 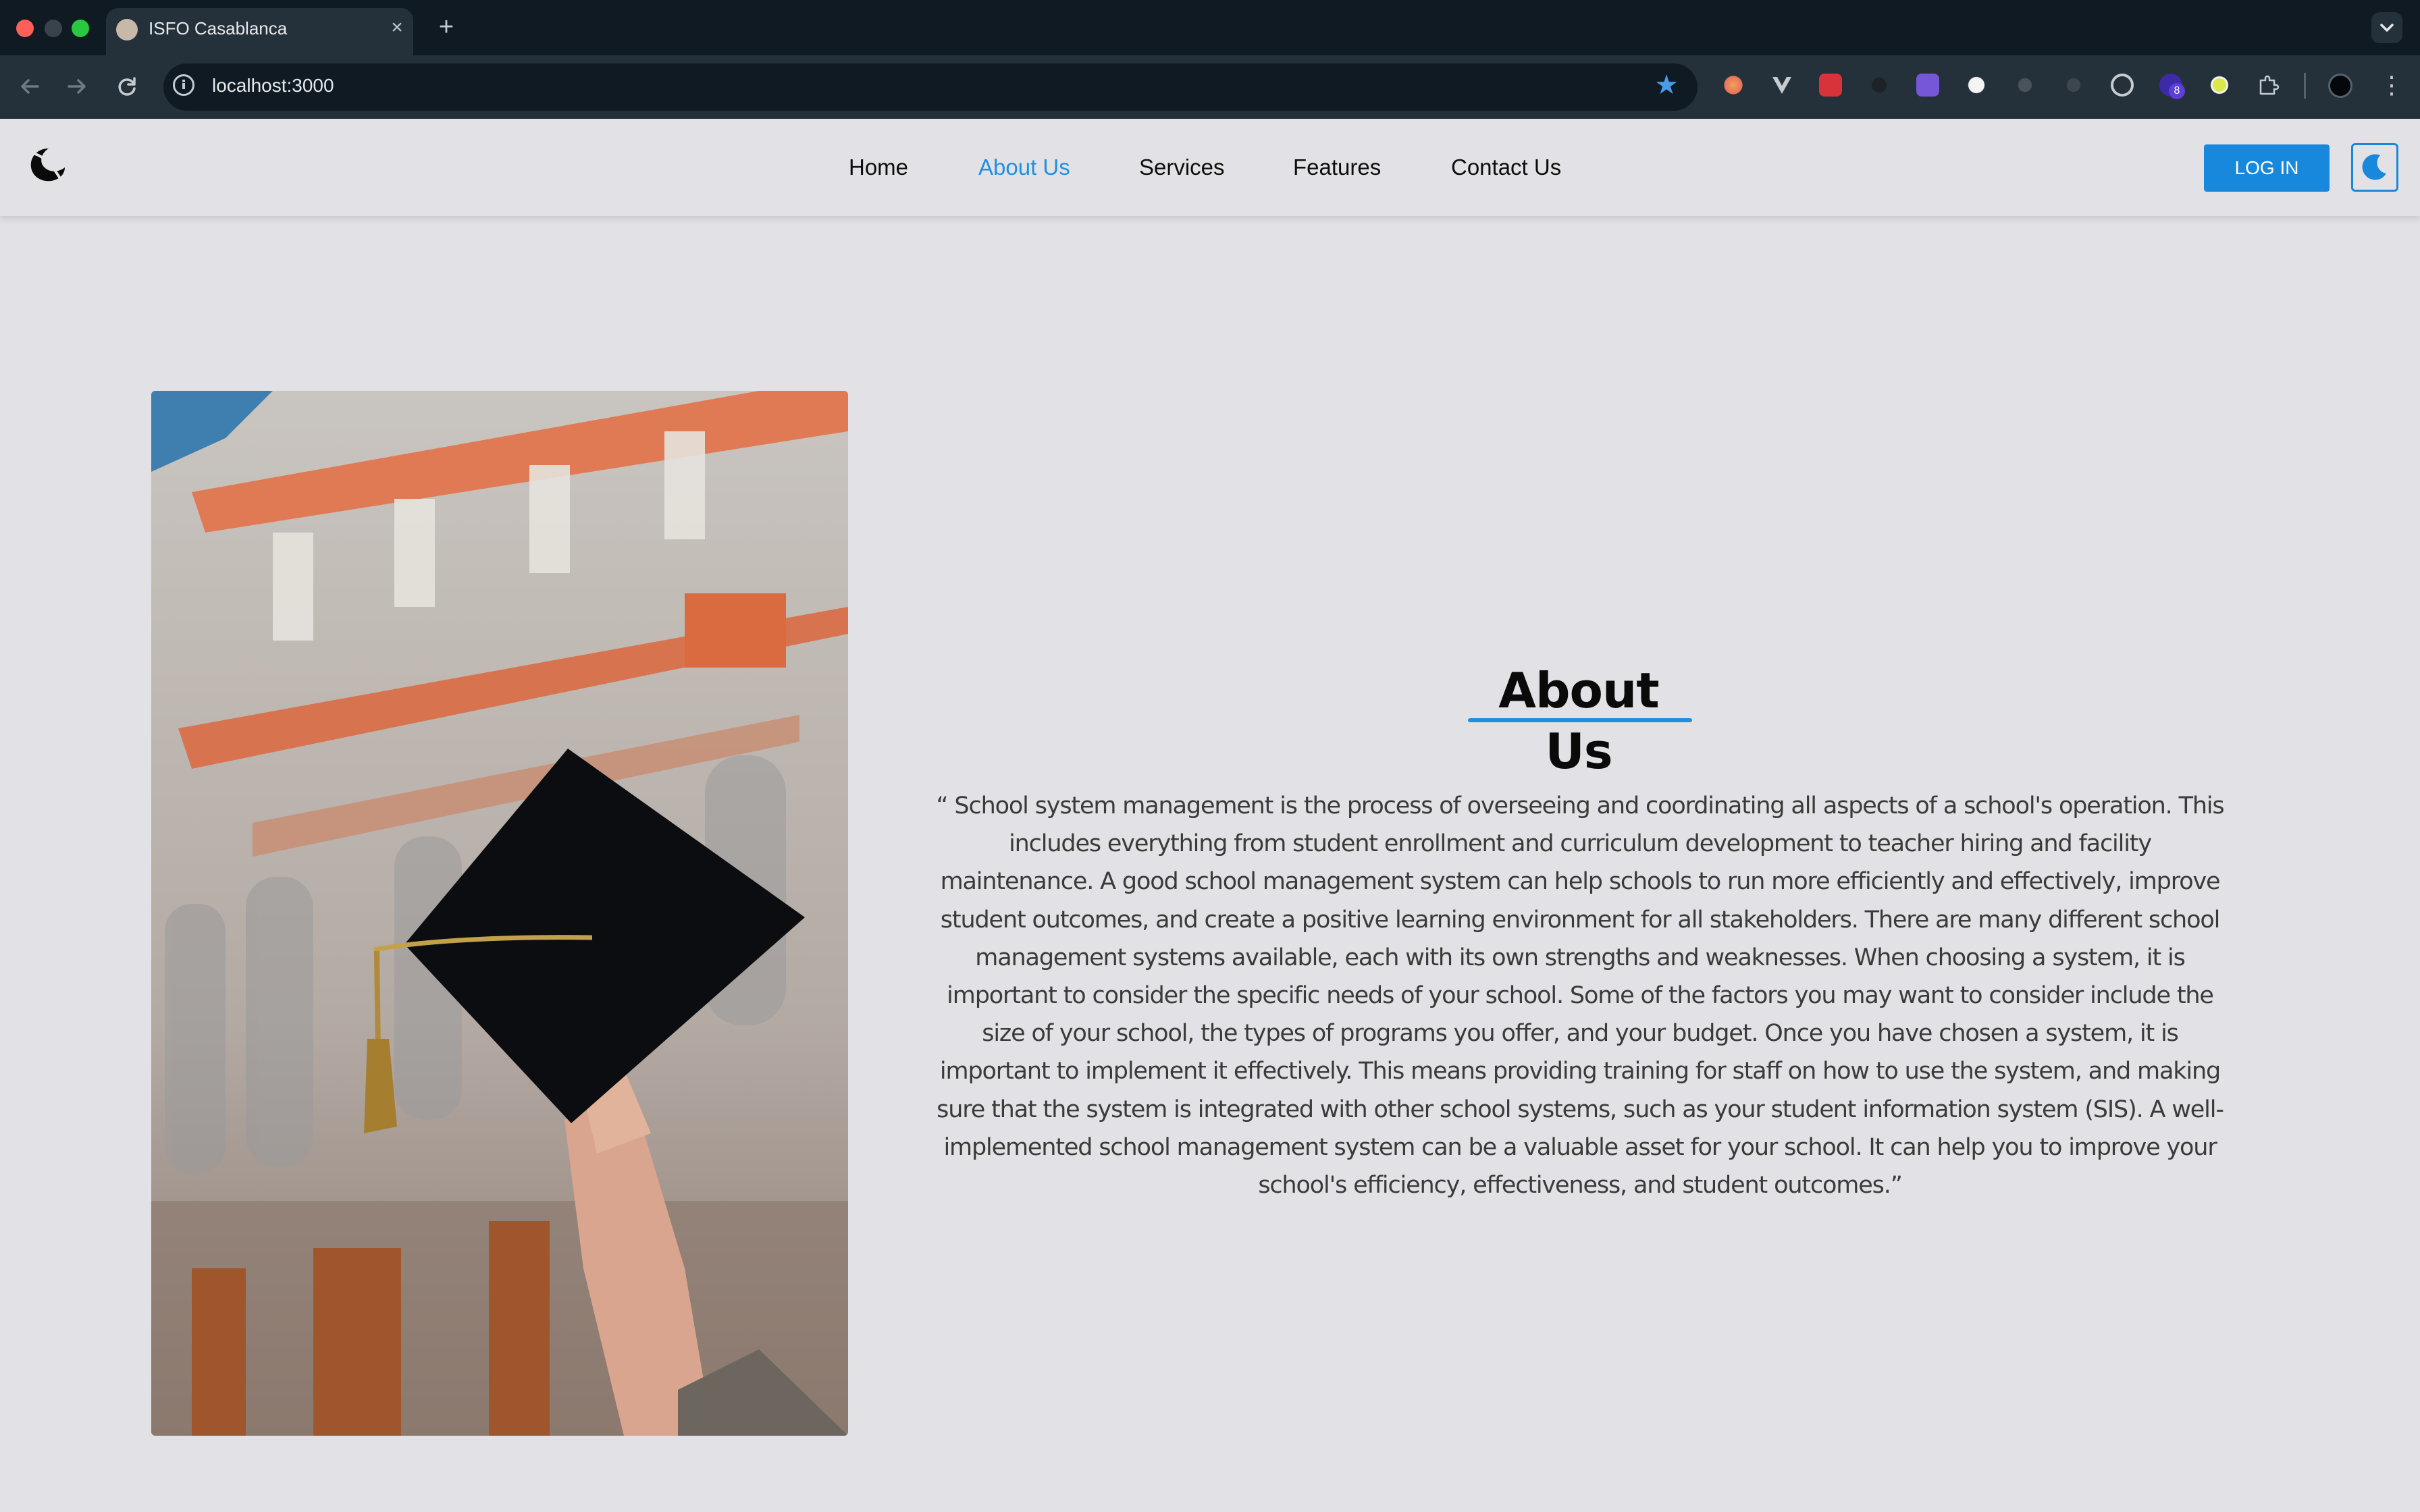 What do you see at coordinates (1879, 85) in the screenshot?
I see `extension-panda-icon` at bounding box center [1879, 85].